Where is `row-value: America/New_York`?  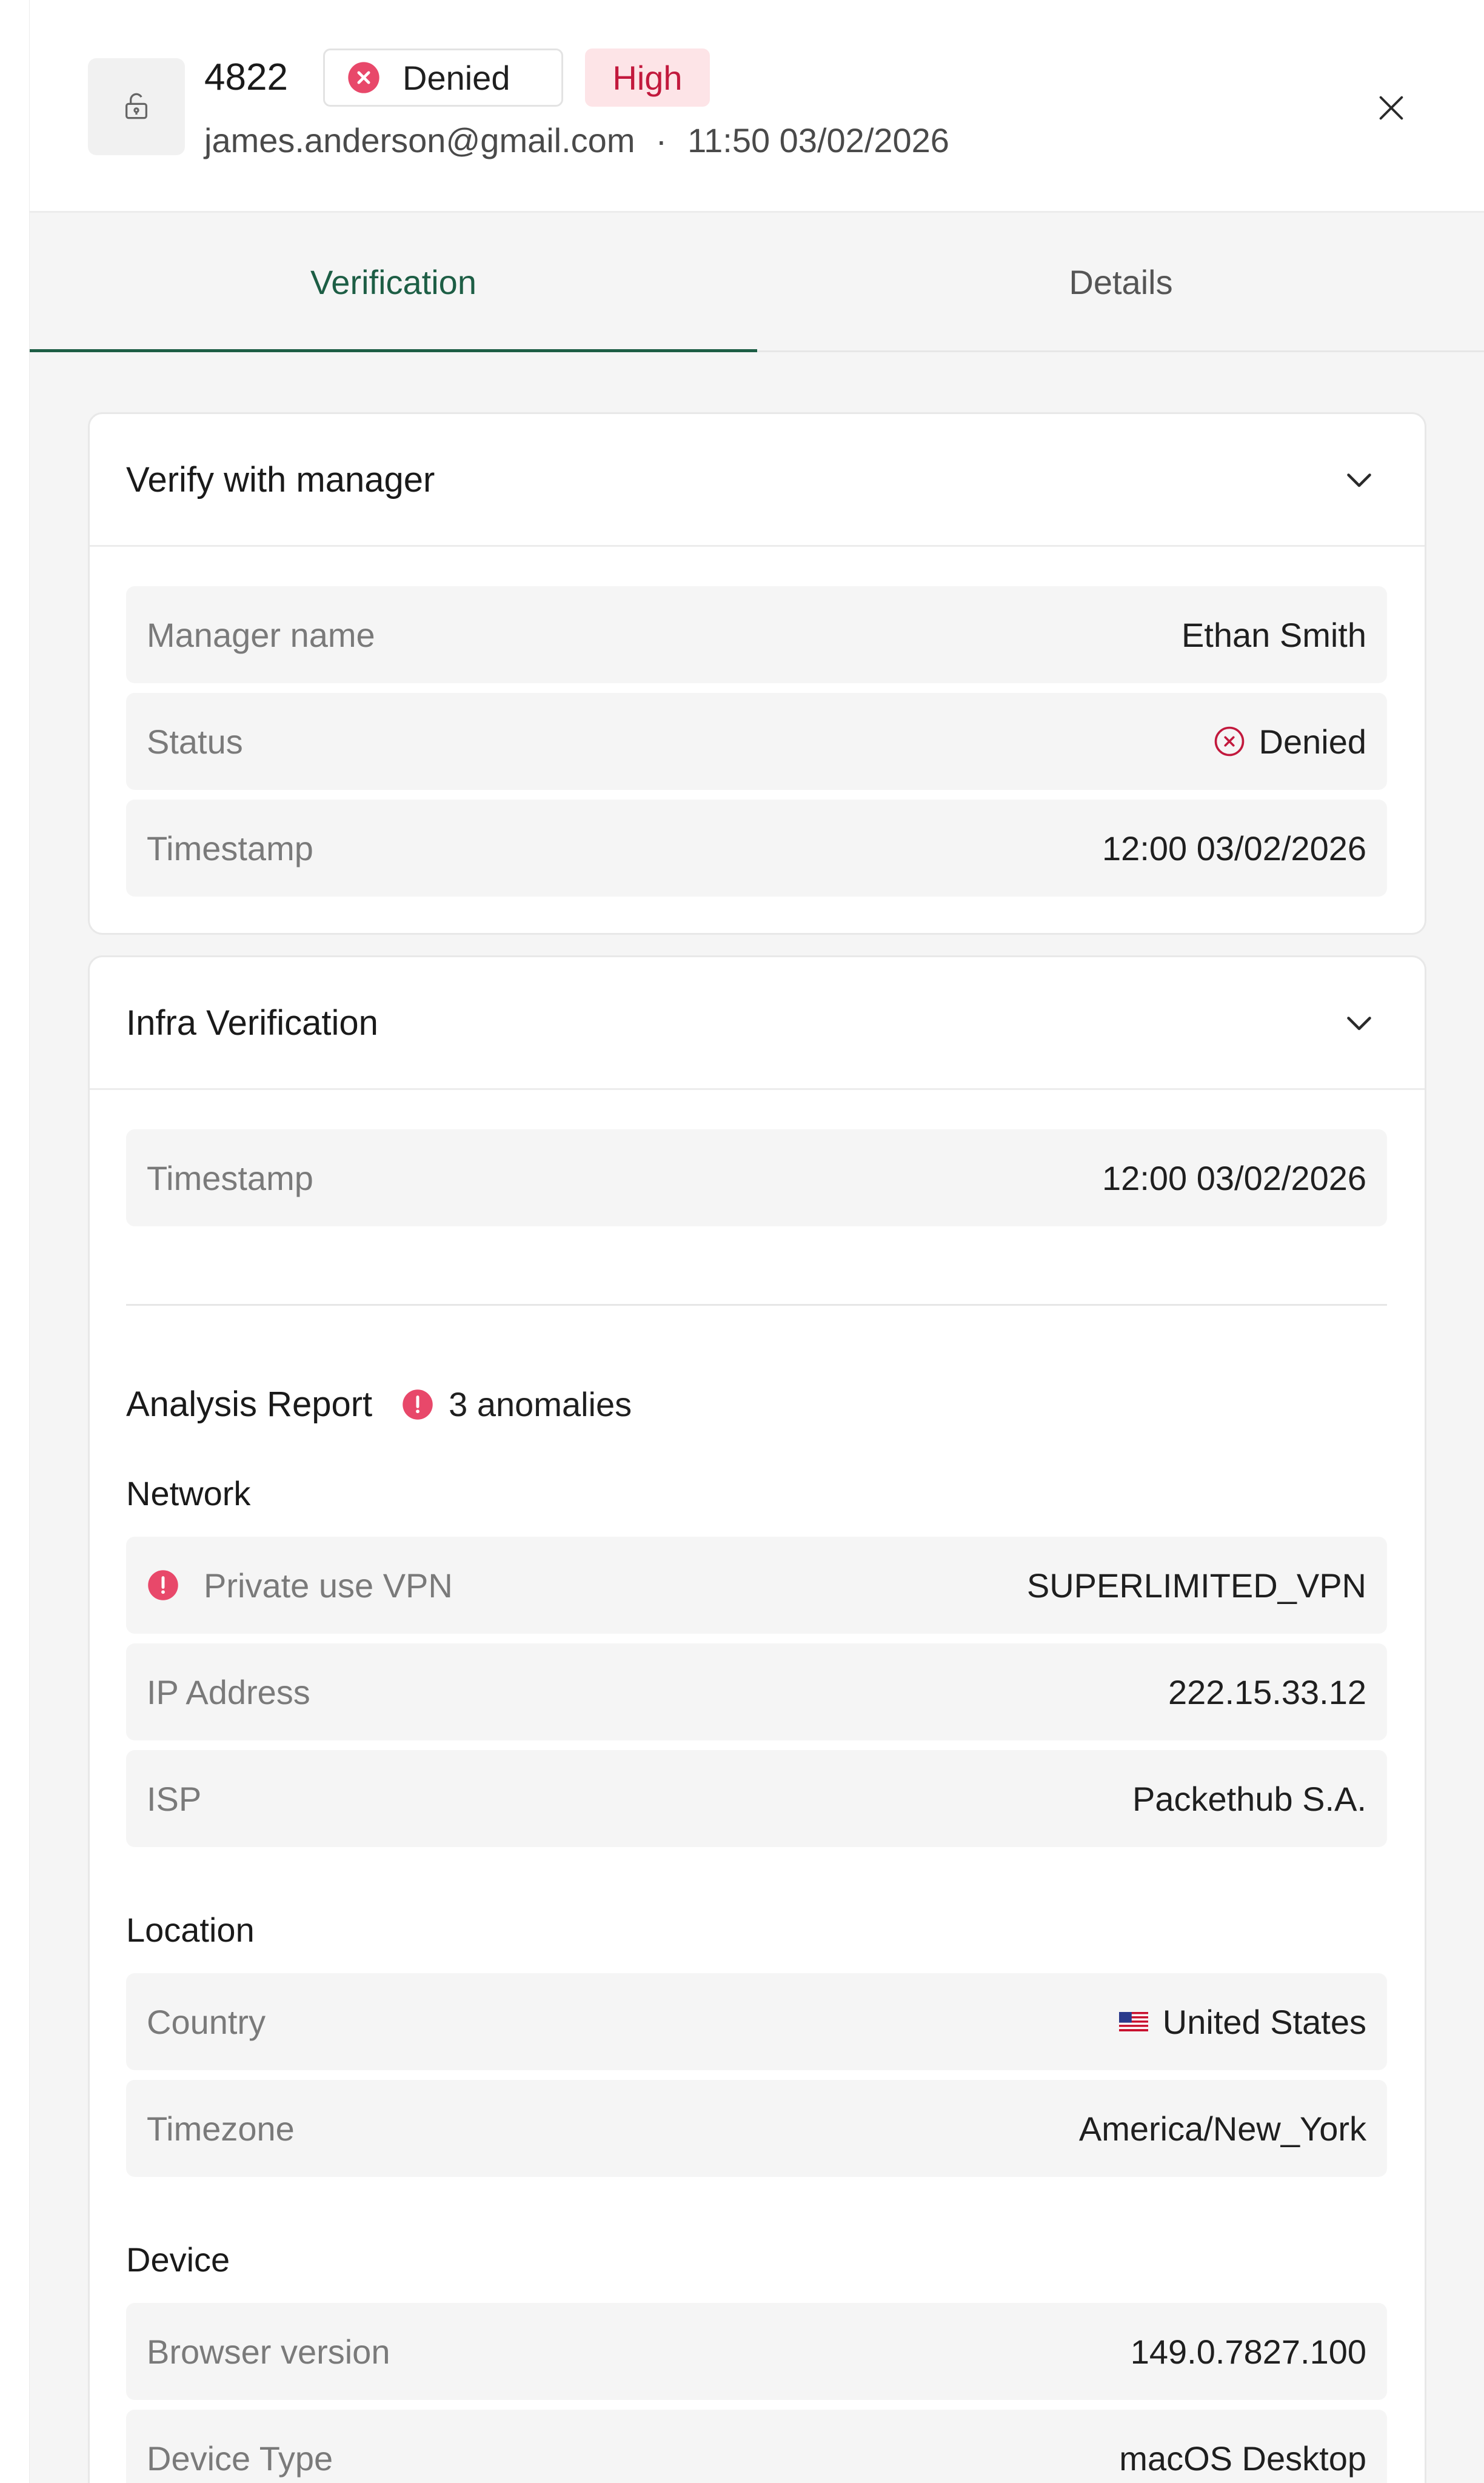 row-value: America/New_York is located at coordinates (1222, 2128).